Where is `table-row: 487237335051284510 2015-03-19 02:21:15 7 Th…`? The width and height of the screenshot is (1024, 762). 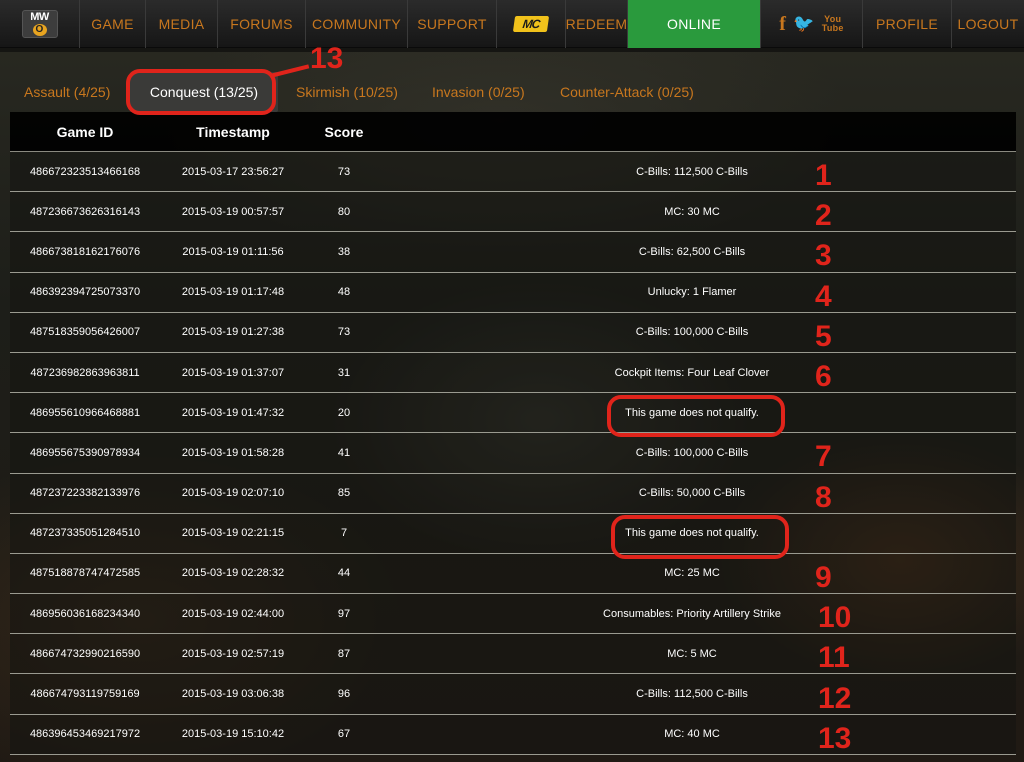
table-row: 487237335051284510 2015-03-19 02:21:15 7 Th… is located at coordinates (513, 533).